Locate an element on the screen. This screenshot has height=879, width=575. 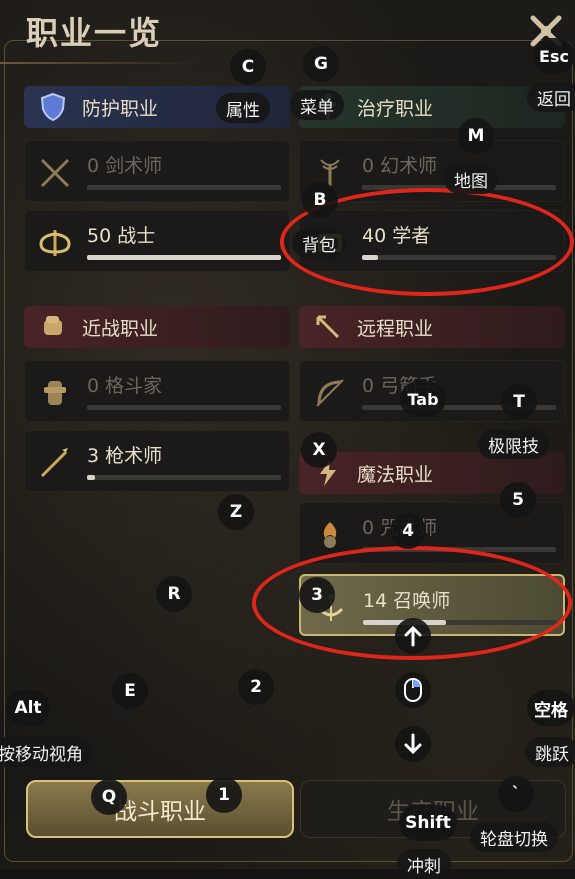
category-ranged-label: 远程职业 is located at coordinates (395, 328).